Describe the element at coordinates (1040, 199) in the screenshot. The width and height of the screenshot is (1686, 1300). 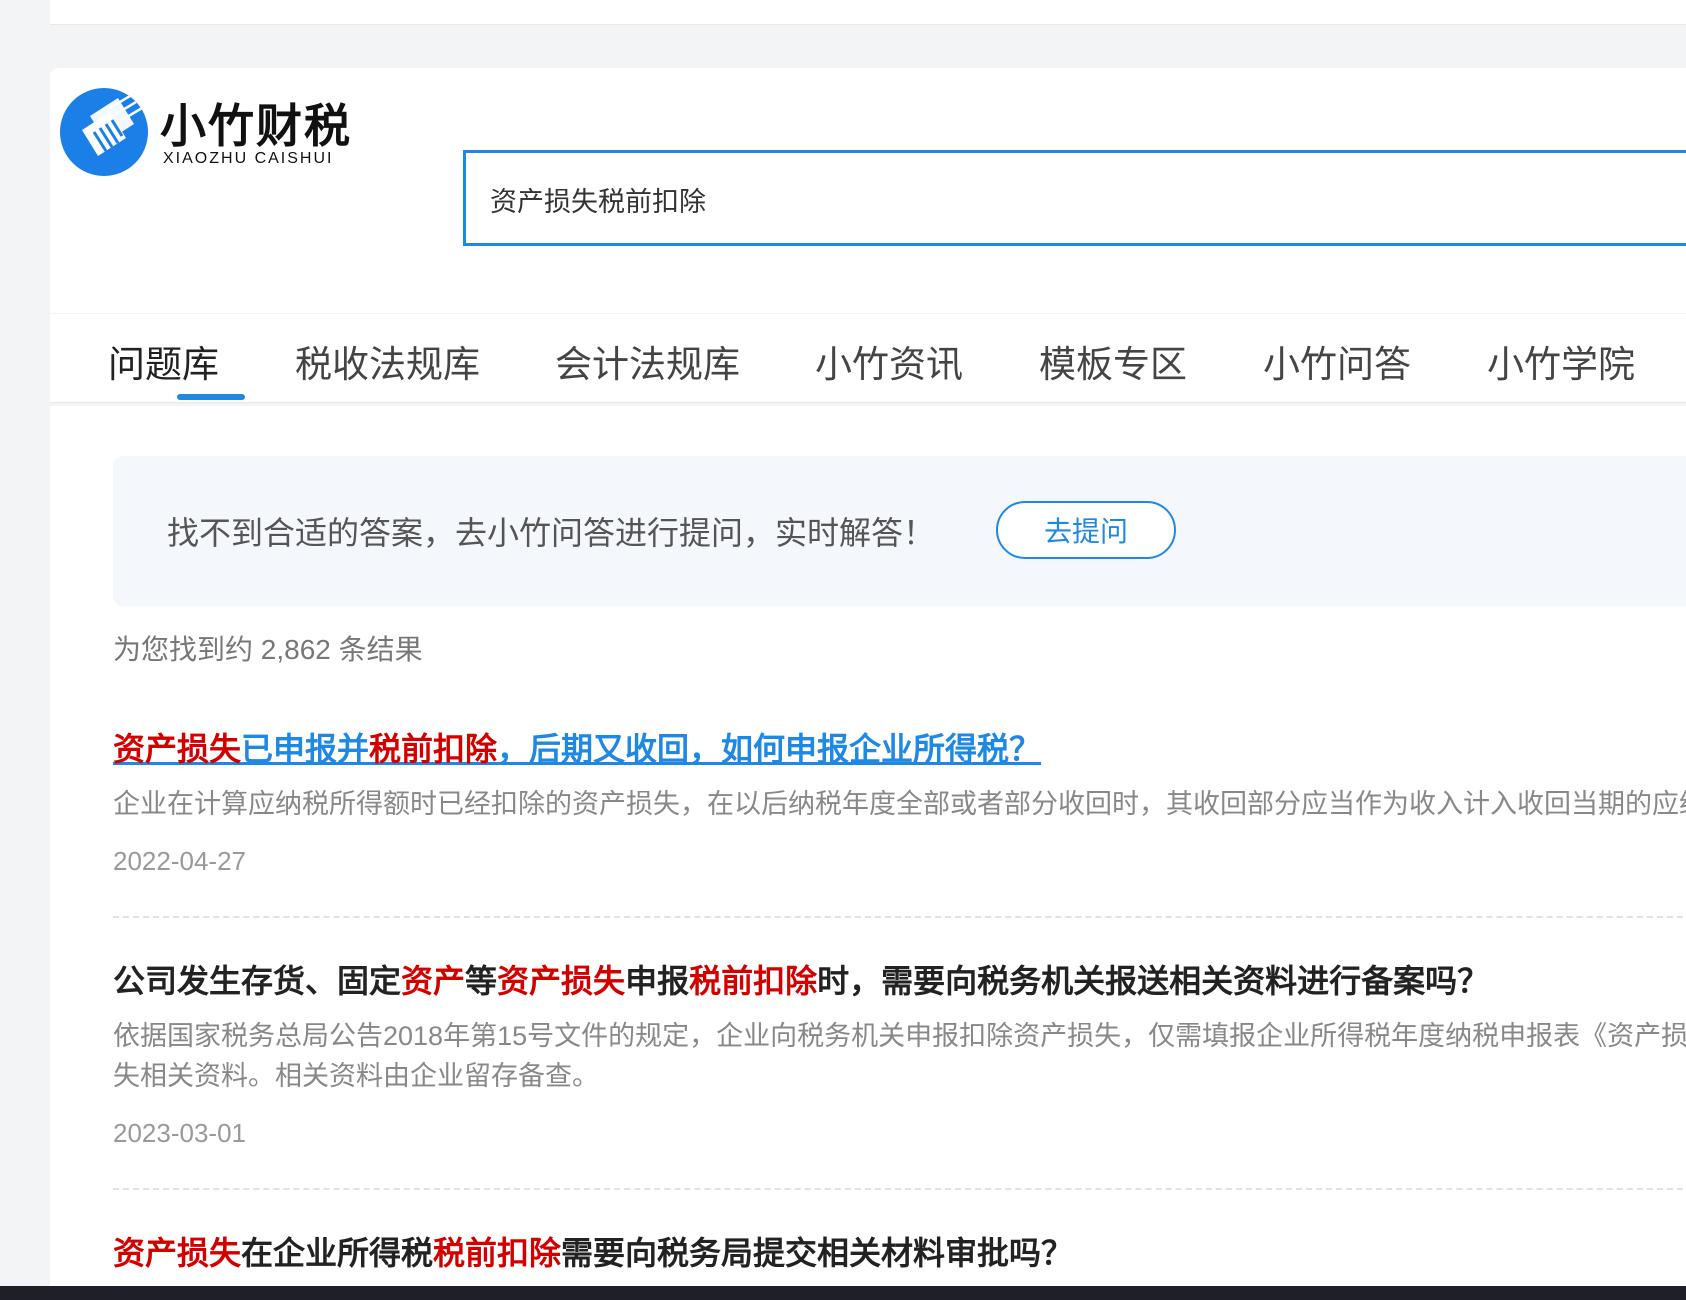
I see `search-input` at that location.